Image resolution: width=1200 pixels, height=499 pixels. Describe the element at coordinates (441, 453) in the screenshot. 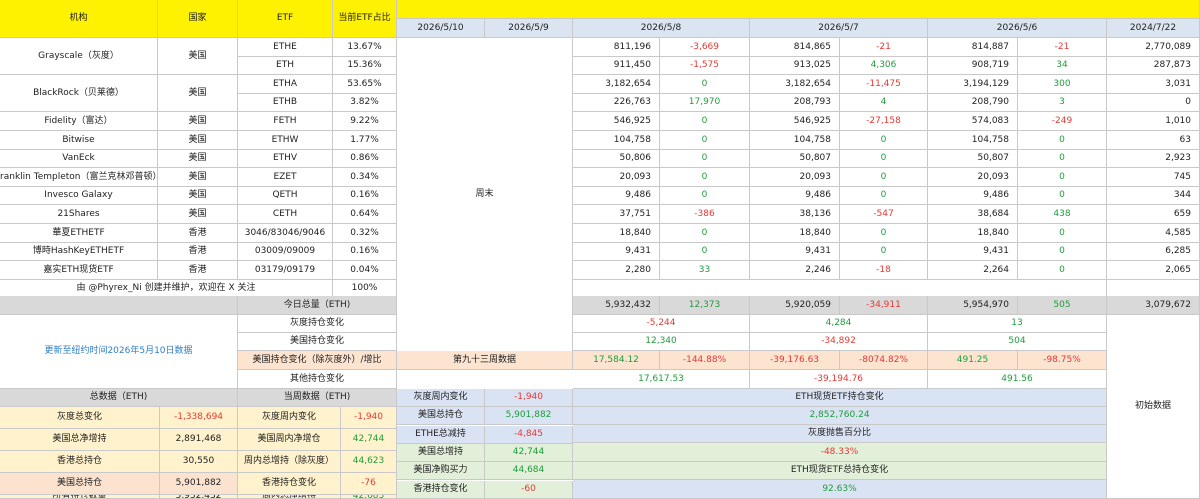

I see `summary-right-label: 美国总增持` at that location.